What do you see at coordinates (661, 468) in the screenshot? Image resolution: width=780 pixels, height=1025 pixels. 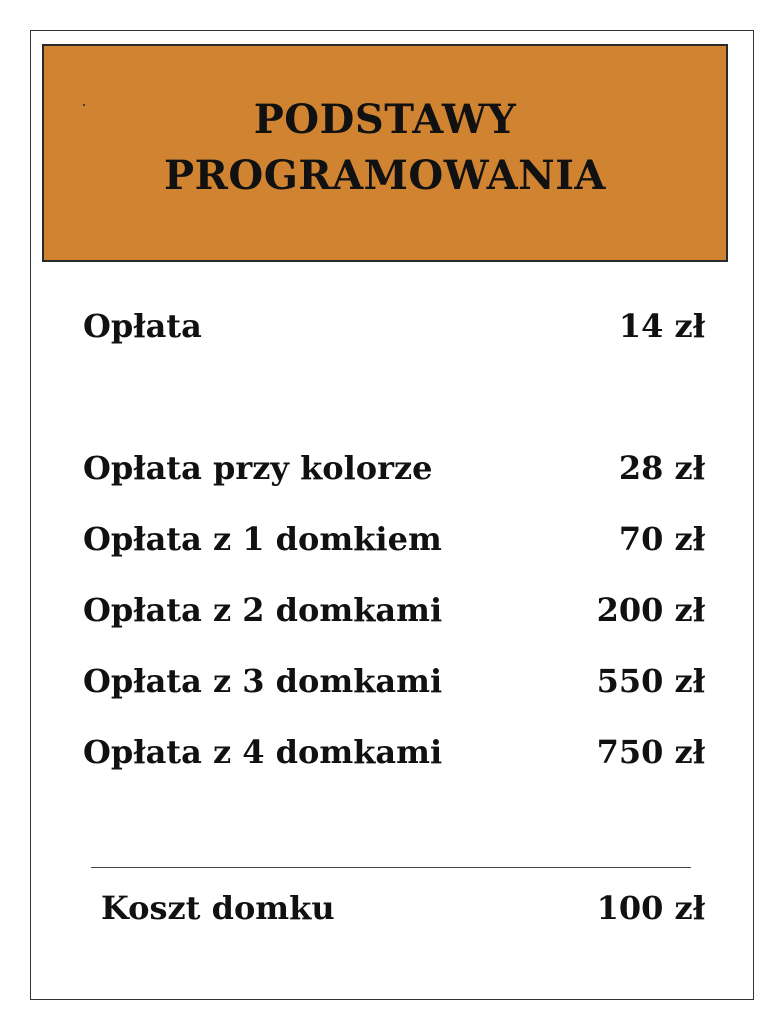 I see `rent-color-set-value: 28 zł` at bounding box center [661, 468].